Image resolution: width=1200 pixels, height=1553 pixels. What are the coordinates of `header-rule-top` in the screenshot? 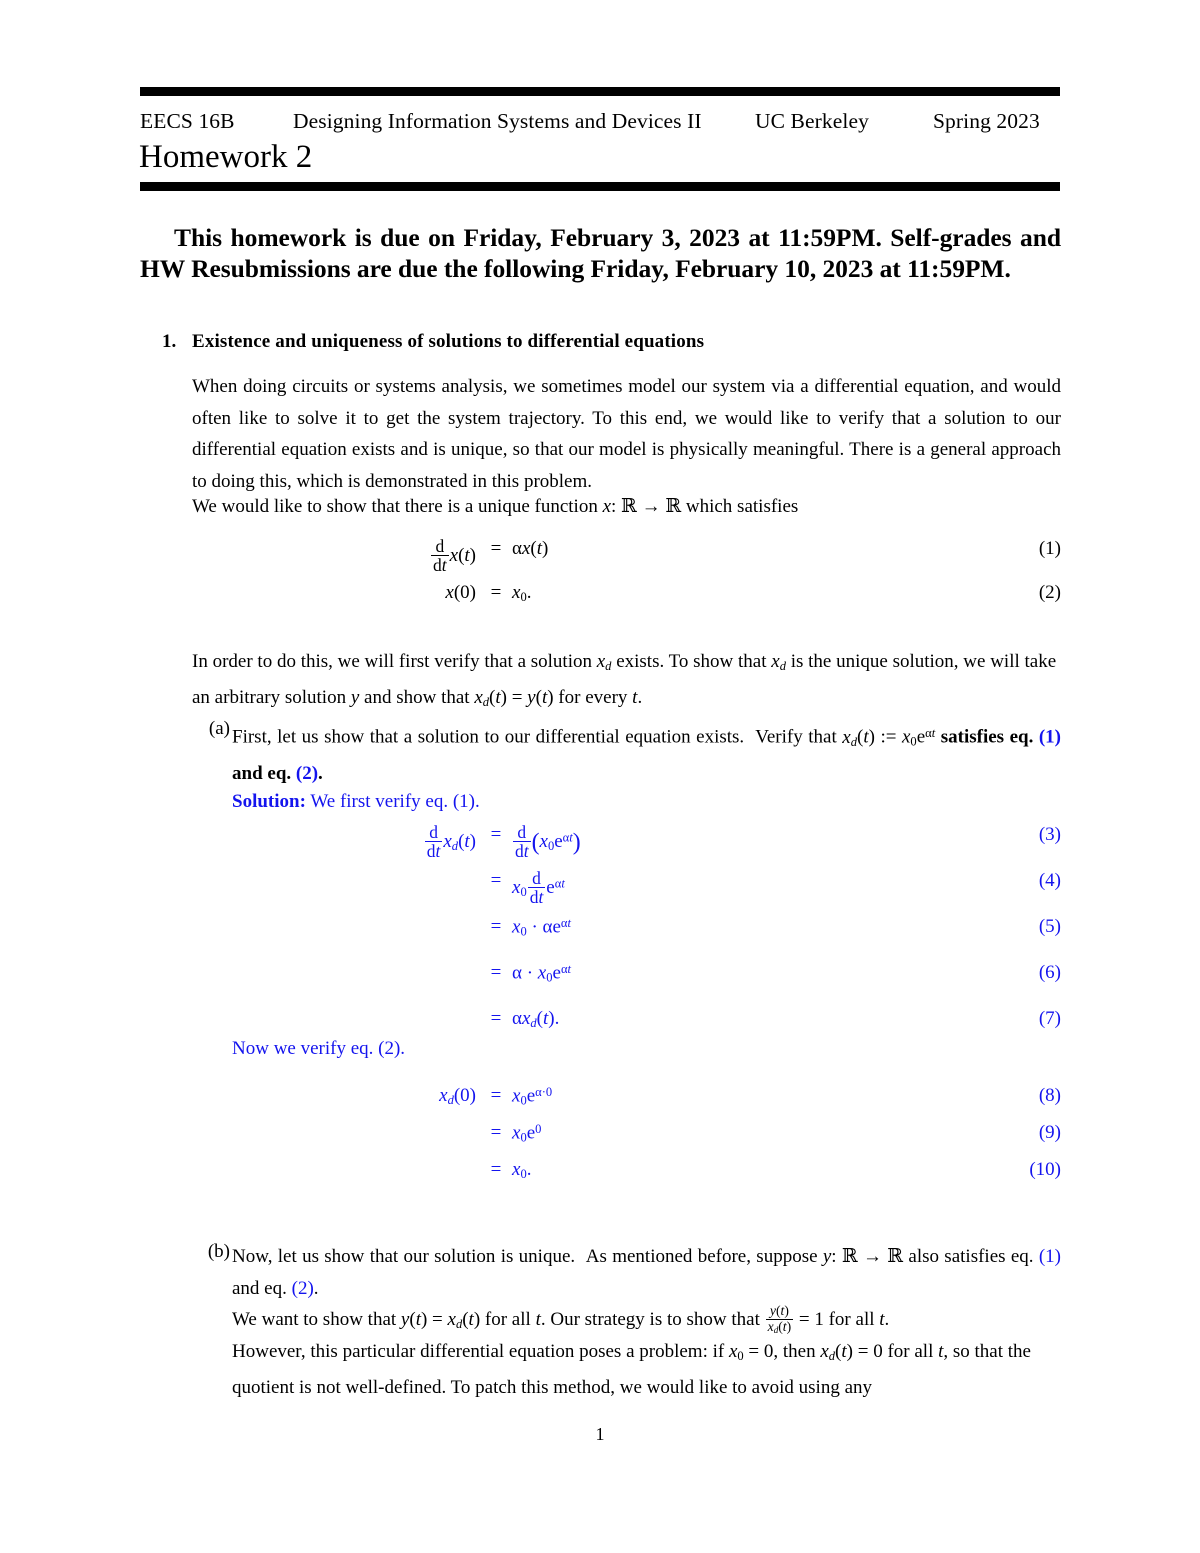 It's located at (600, 91).